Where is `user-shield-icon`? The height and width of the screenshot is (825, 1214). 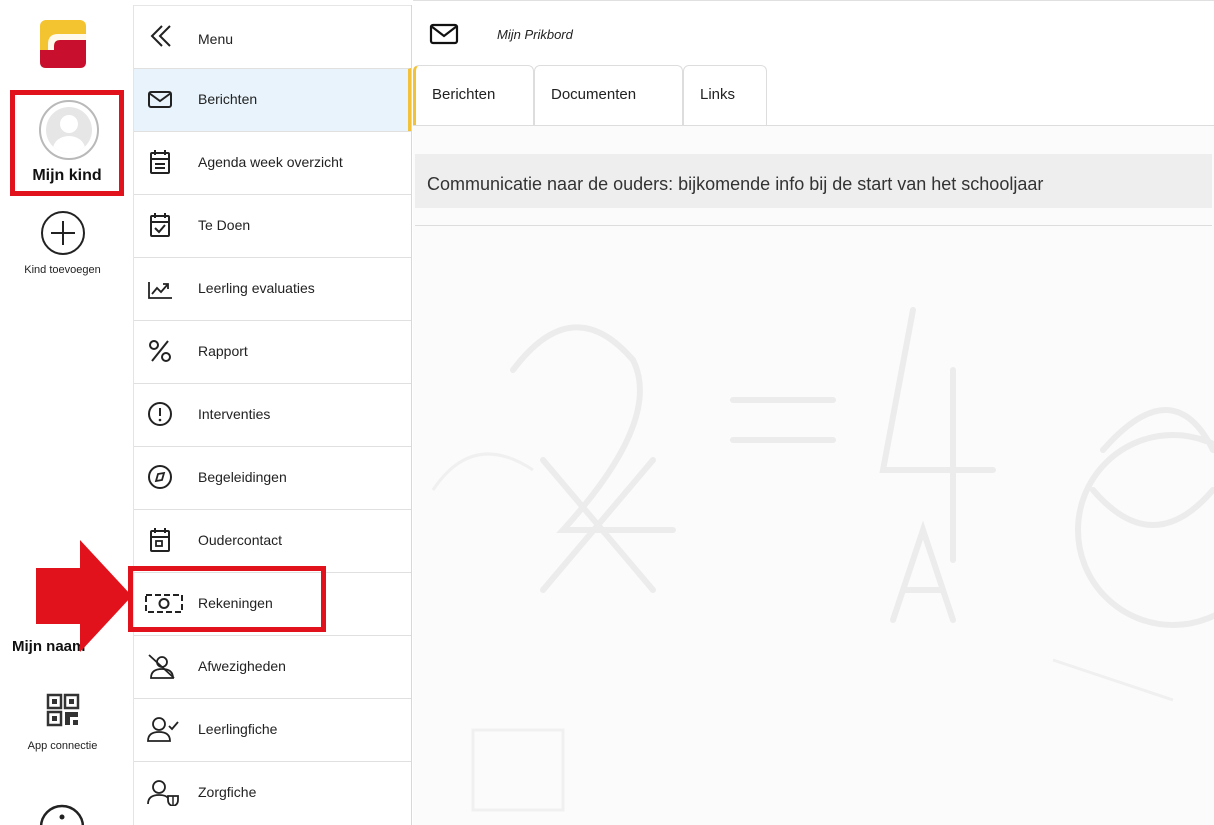
user-shield-icon is located at coordinates (163, 793).